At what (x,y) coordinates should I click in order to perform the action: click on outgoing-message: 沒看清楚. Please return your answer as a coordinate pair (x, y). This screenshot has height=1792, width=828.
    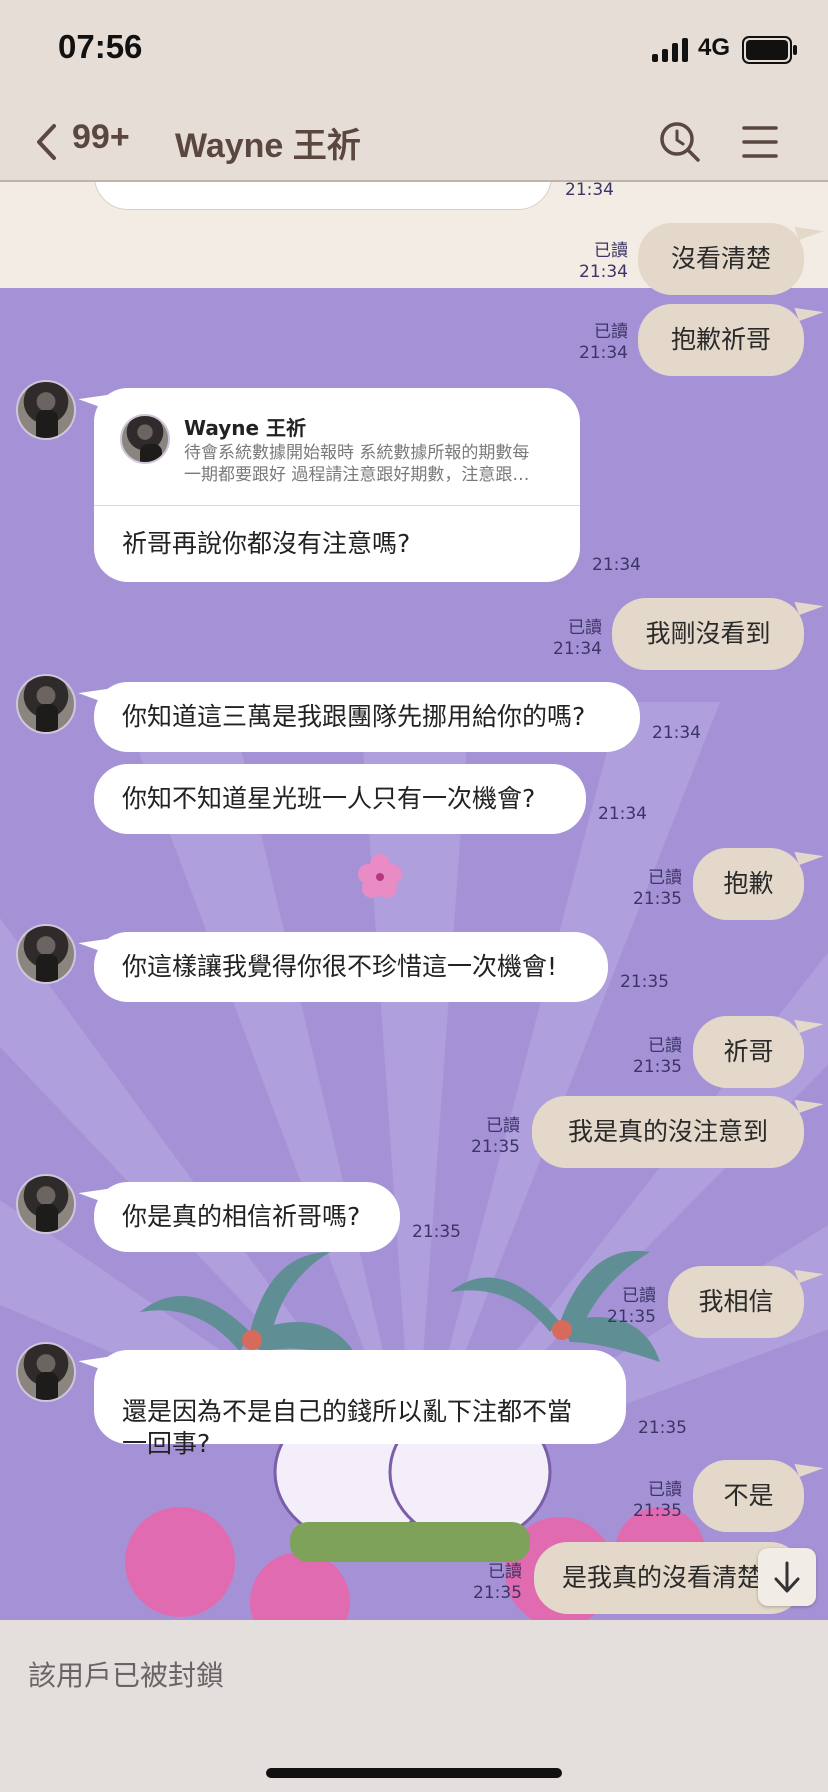
    Looking at the image, I should click on (721, 259).